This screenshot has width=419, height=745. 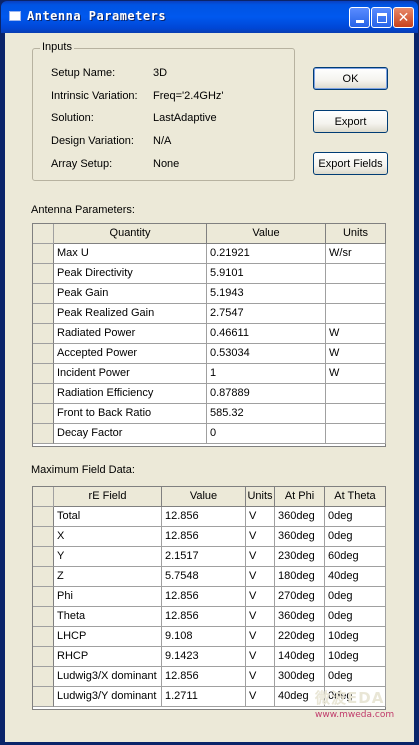 I want to click on table-cell: Max U, so click(x=130, y=254).